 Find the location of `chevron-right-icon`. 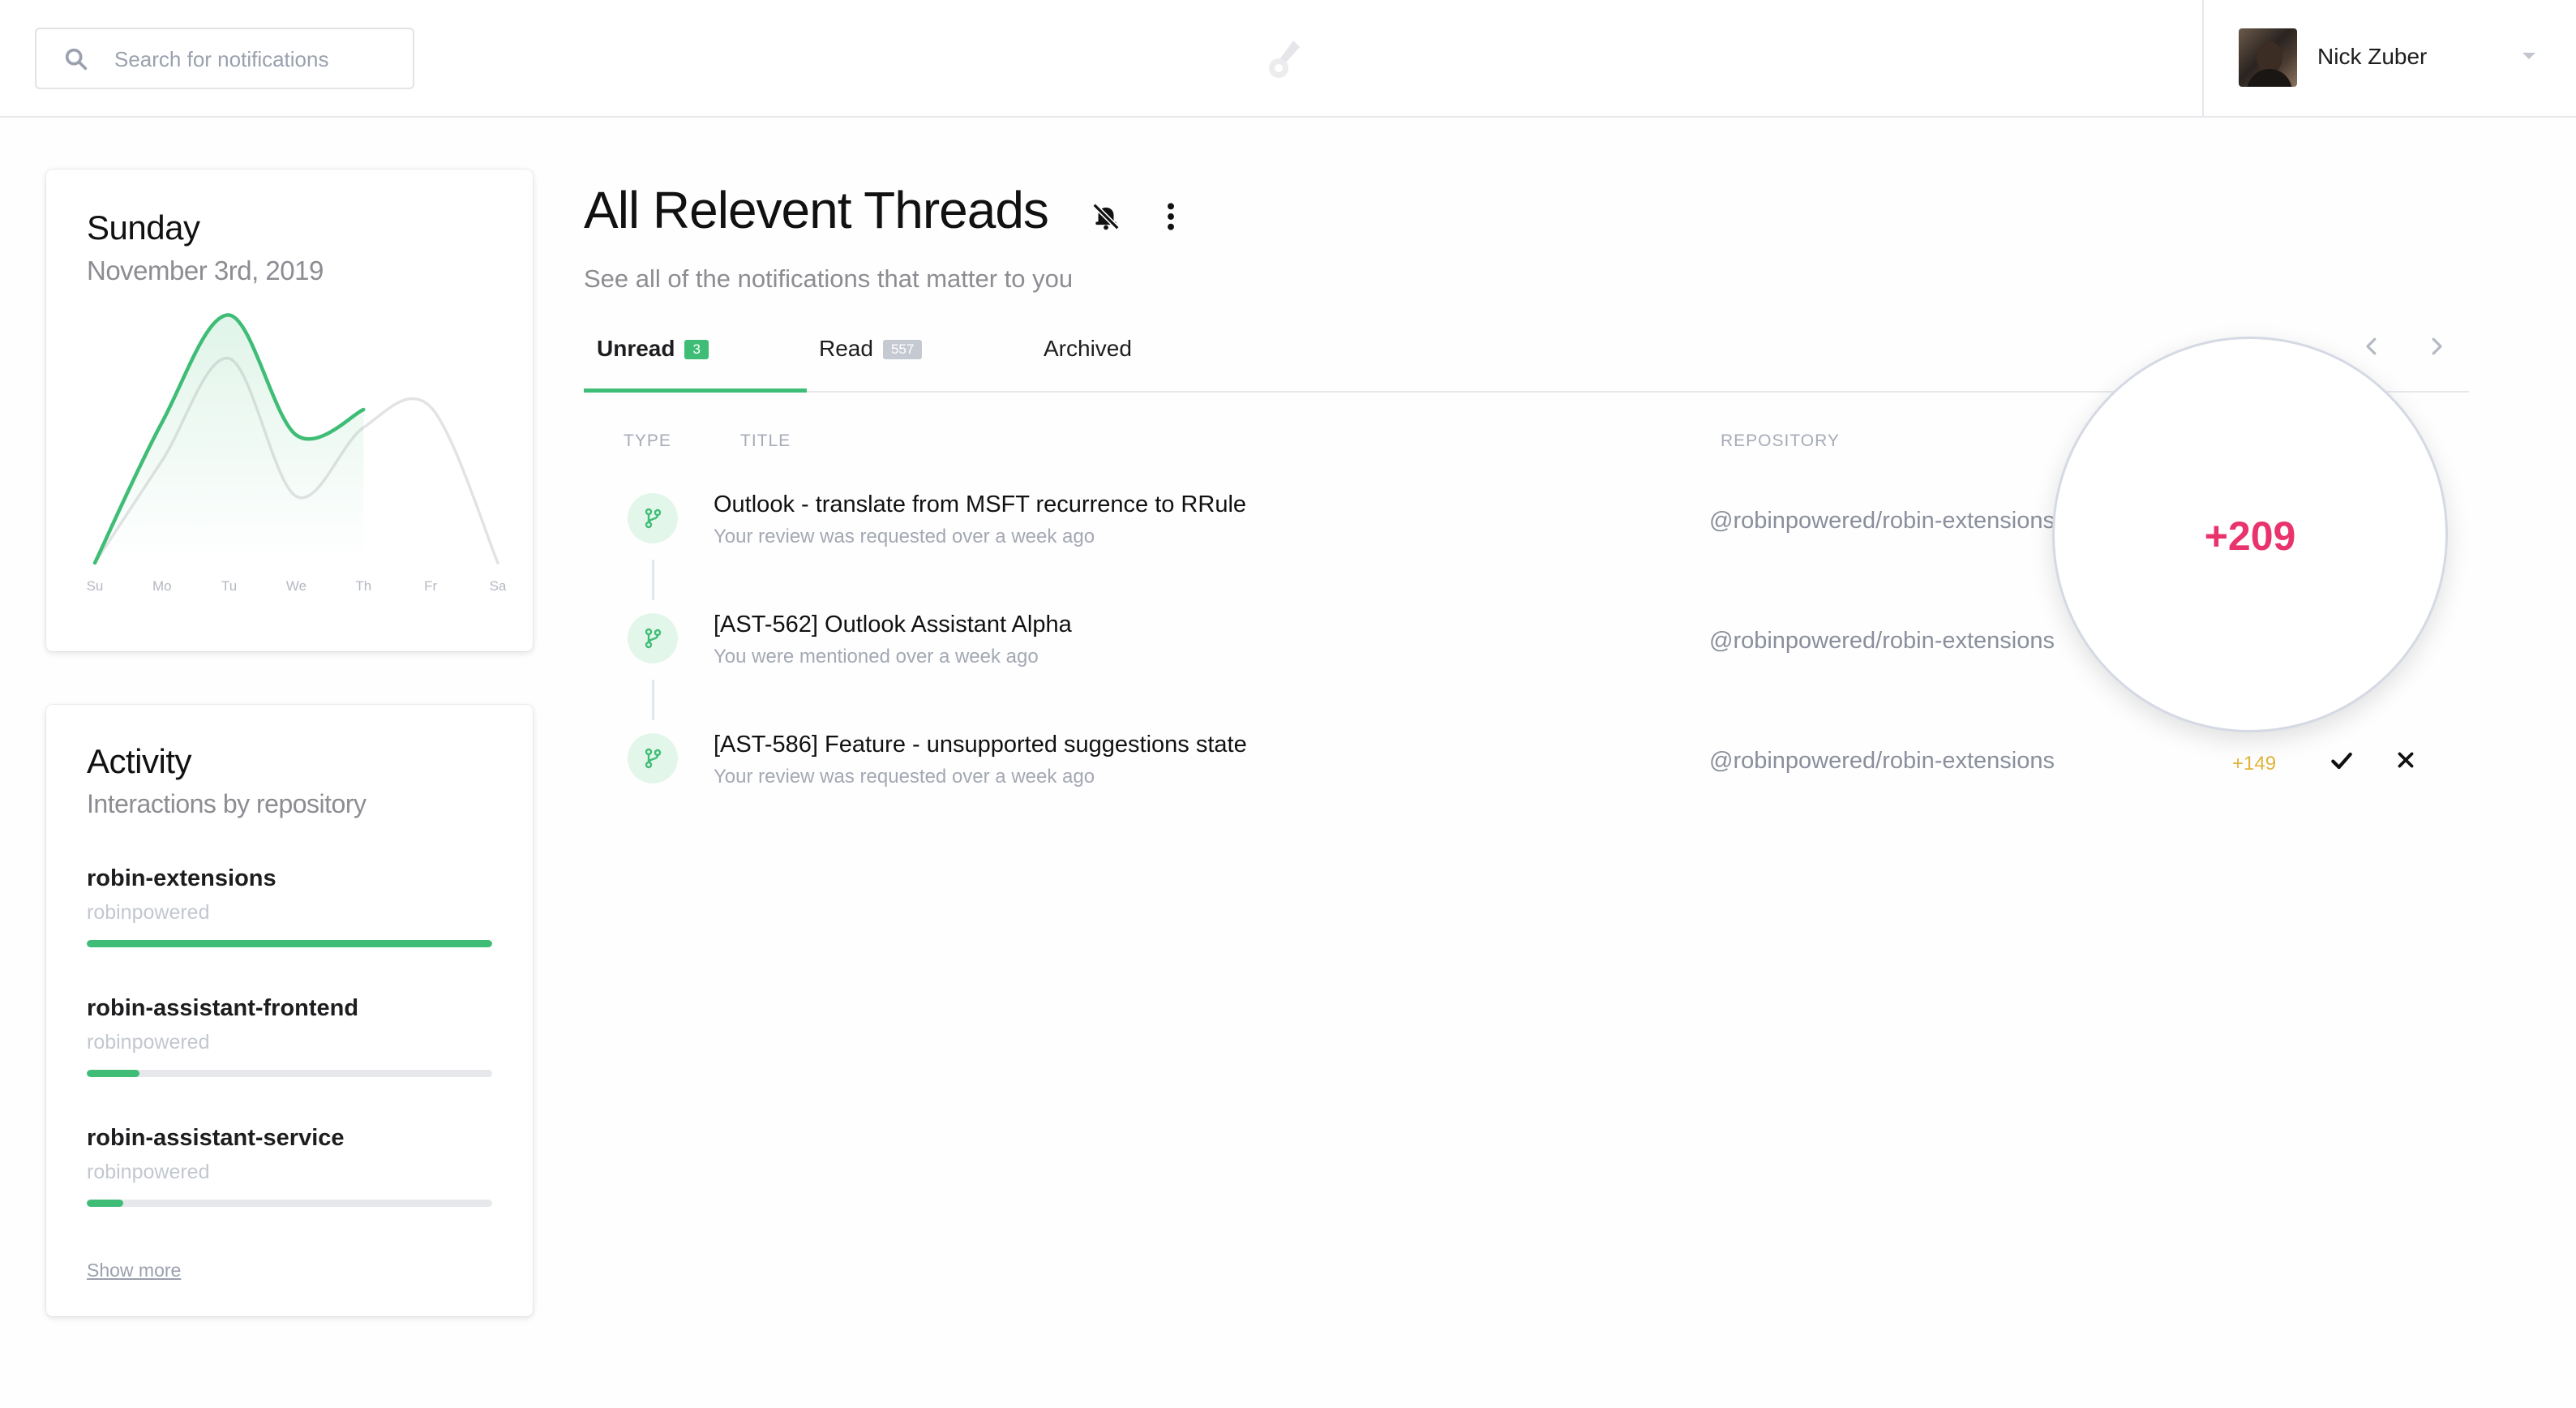

chevron-right-icon is located at coordinates (2436, 346).